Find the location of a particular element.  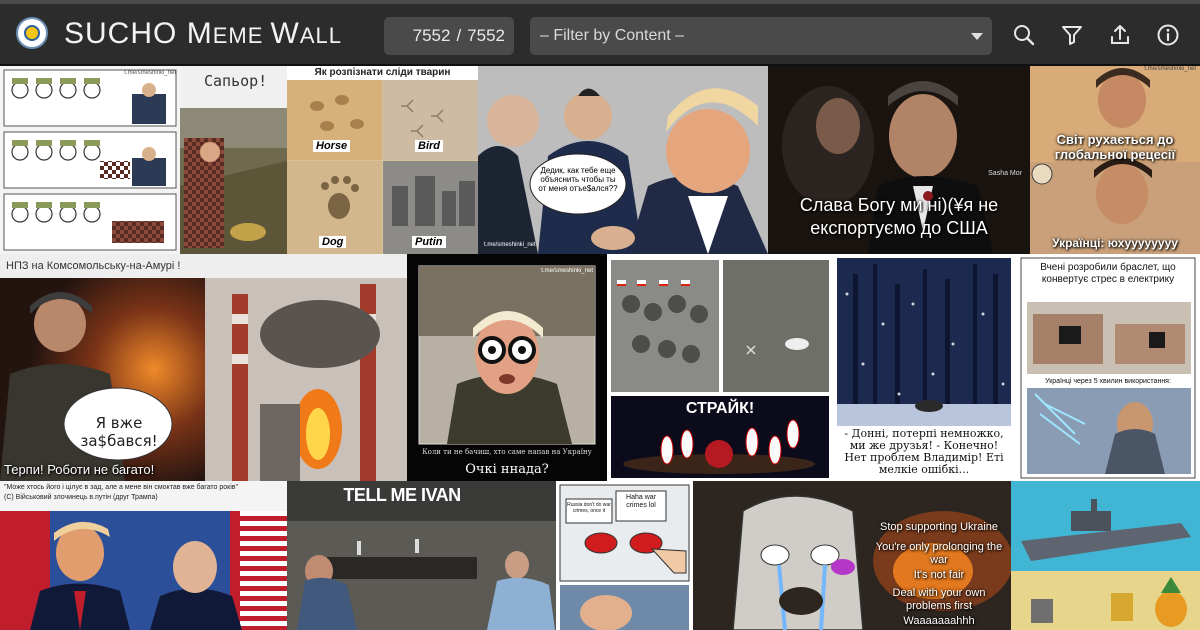

chevron-down-icon is located at coordinates (977, 36).